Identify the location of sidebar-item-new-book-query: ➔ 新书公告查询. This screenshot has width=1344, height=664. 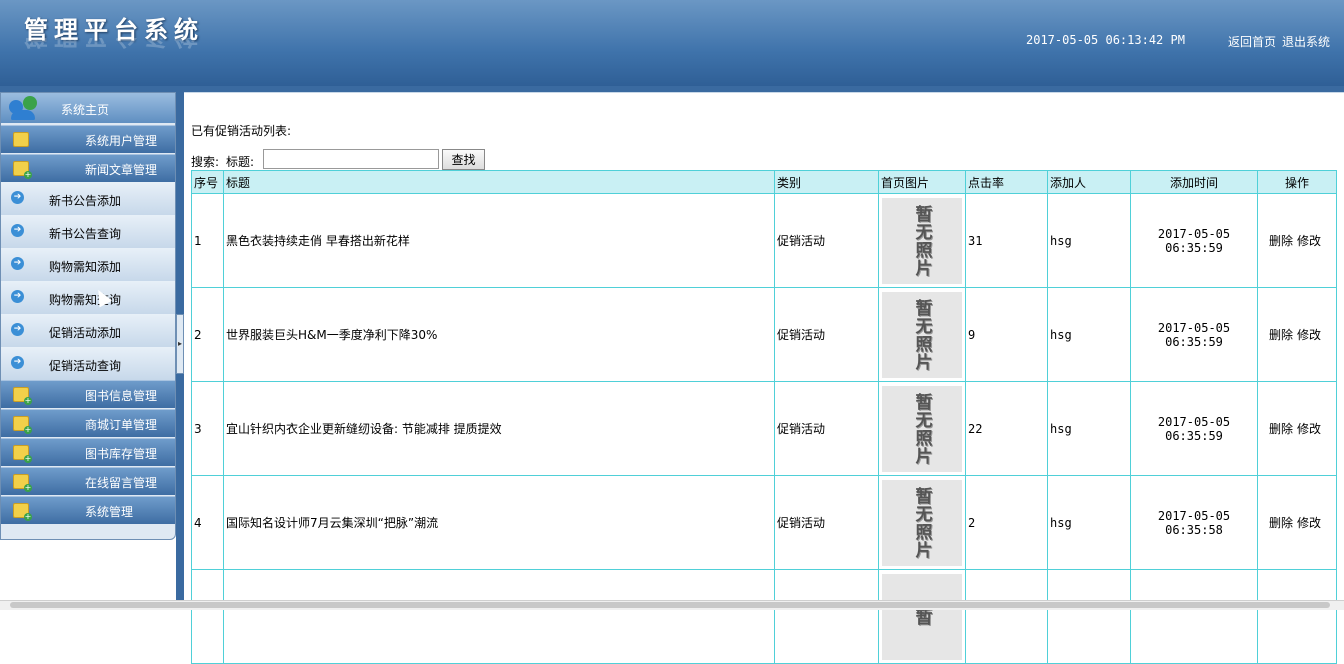
(88, 232).